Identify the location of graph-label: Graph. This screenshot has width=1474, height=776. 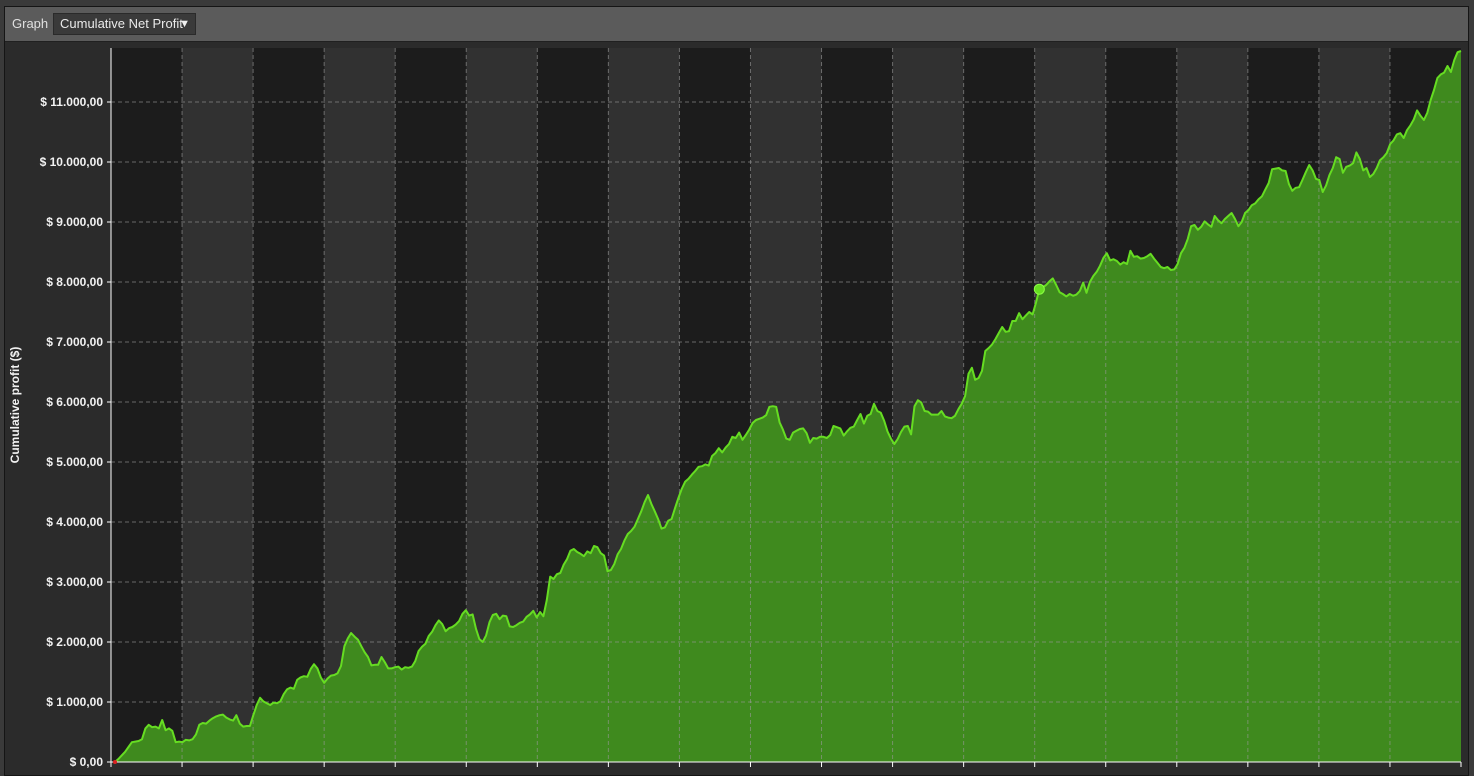
(30, 23).